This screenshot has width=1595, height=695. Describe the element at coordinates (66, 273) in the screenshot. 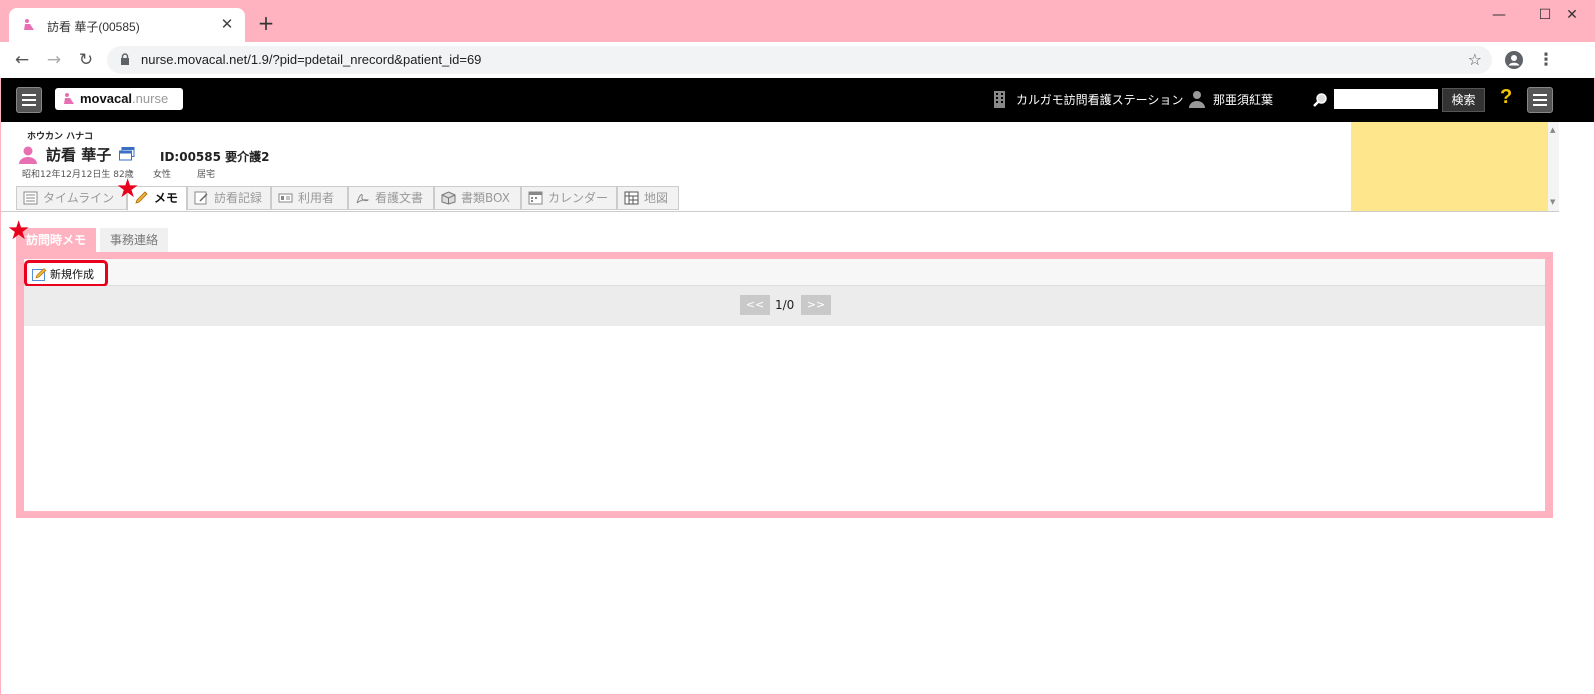

I see `new-memo-button: 新規作成` at that location.